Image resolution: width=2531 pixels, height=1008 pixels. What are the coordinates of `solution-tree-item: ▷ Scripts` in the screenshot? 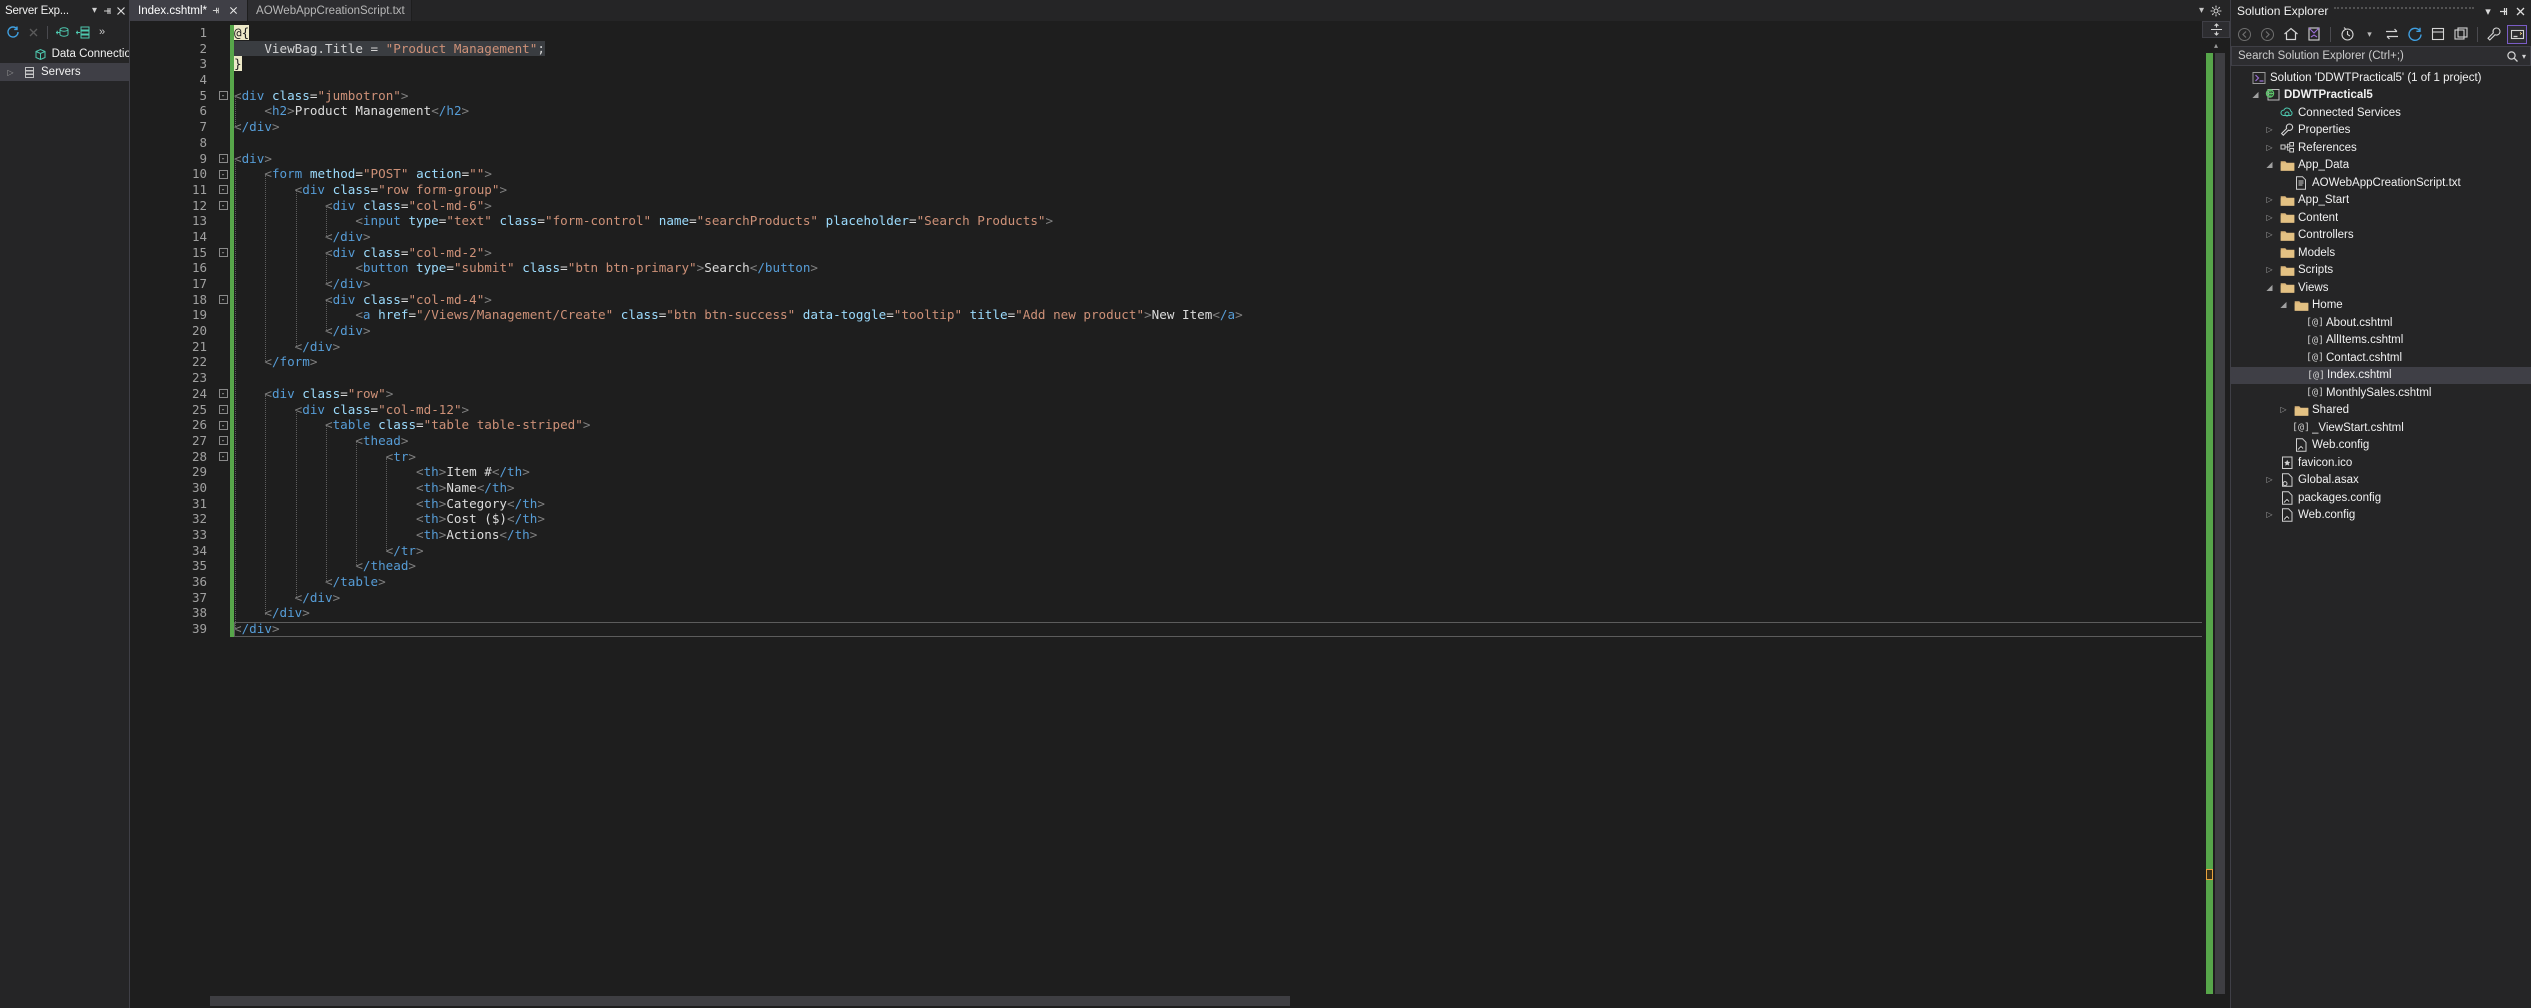 It's located at (2381, 271).